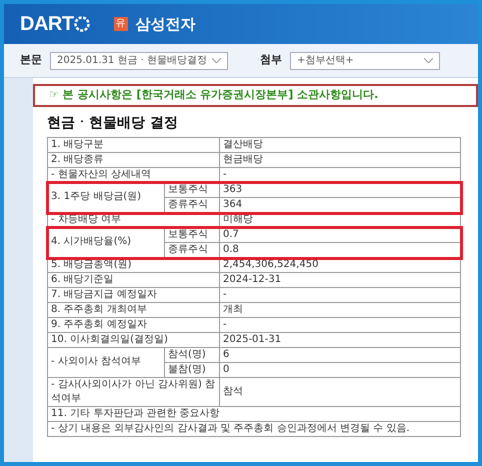  What do you see at coordinates (340, 370) in the screenshot?
I see `row-value: 0` at bounding box center [340, 370].